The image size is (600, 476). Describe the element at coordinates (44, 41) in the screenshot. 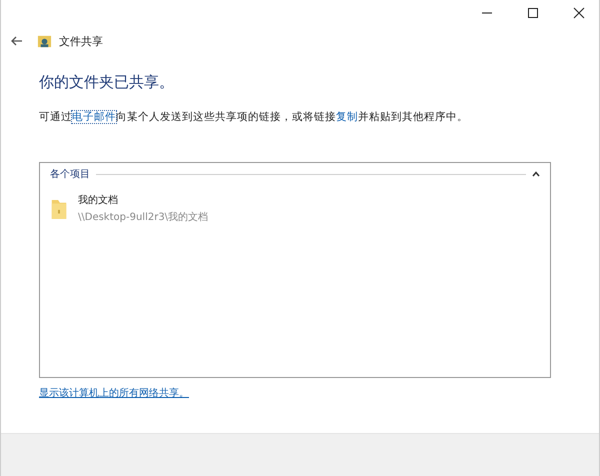

I see `shared-folder-icon` at that location.